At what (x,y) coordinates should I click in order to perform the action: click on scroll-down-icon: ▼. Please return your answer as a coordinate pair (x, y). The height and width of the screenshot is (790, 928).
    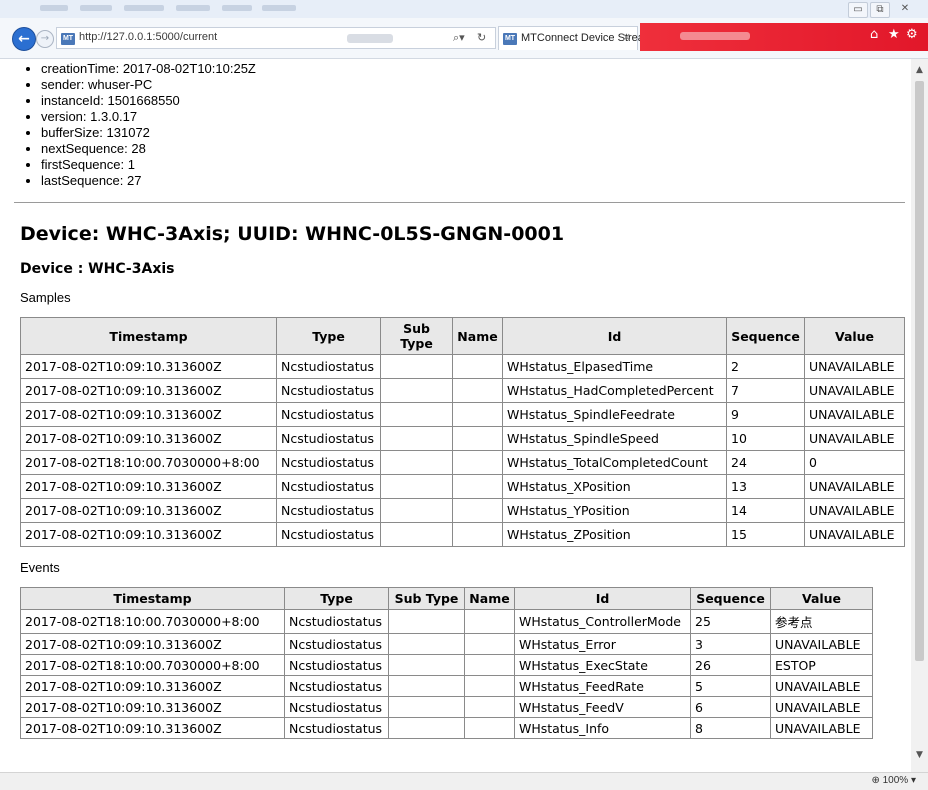
    Looking at the image, I should click on (919, 755).